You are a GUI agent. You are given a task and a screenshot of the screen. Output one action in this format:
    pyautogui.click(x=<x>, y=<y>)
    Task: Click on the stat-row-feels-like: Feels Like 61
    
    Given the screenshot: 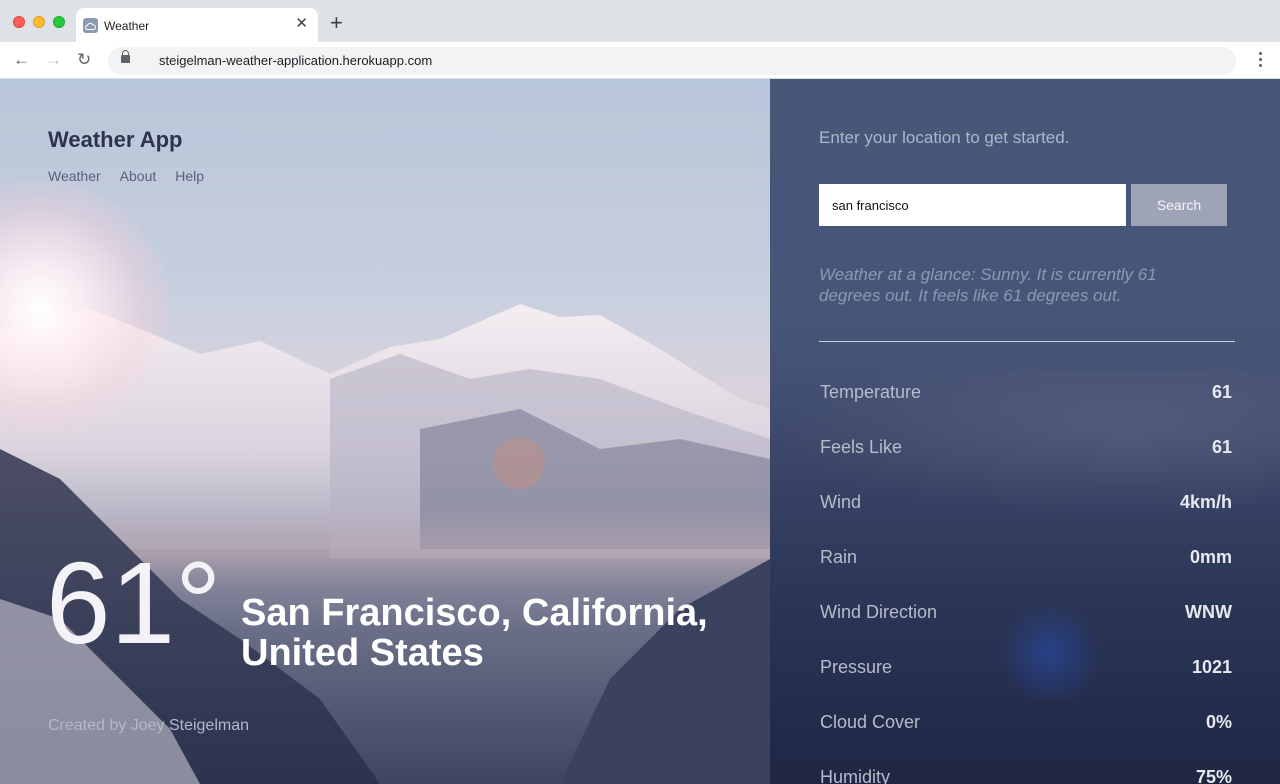 What is the action you would take?
    pyautogui.click(x=1026, y=464)
    